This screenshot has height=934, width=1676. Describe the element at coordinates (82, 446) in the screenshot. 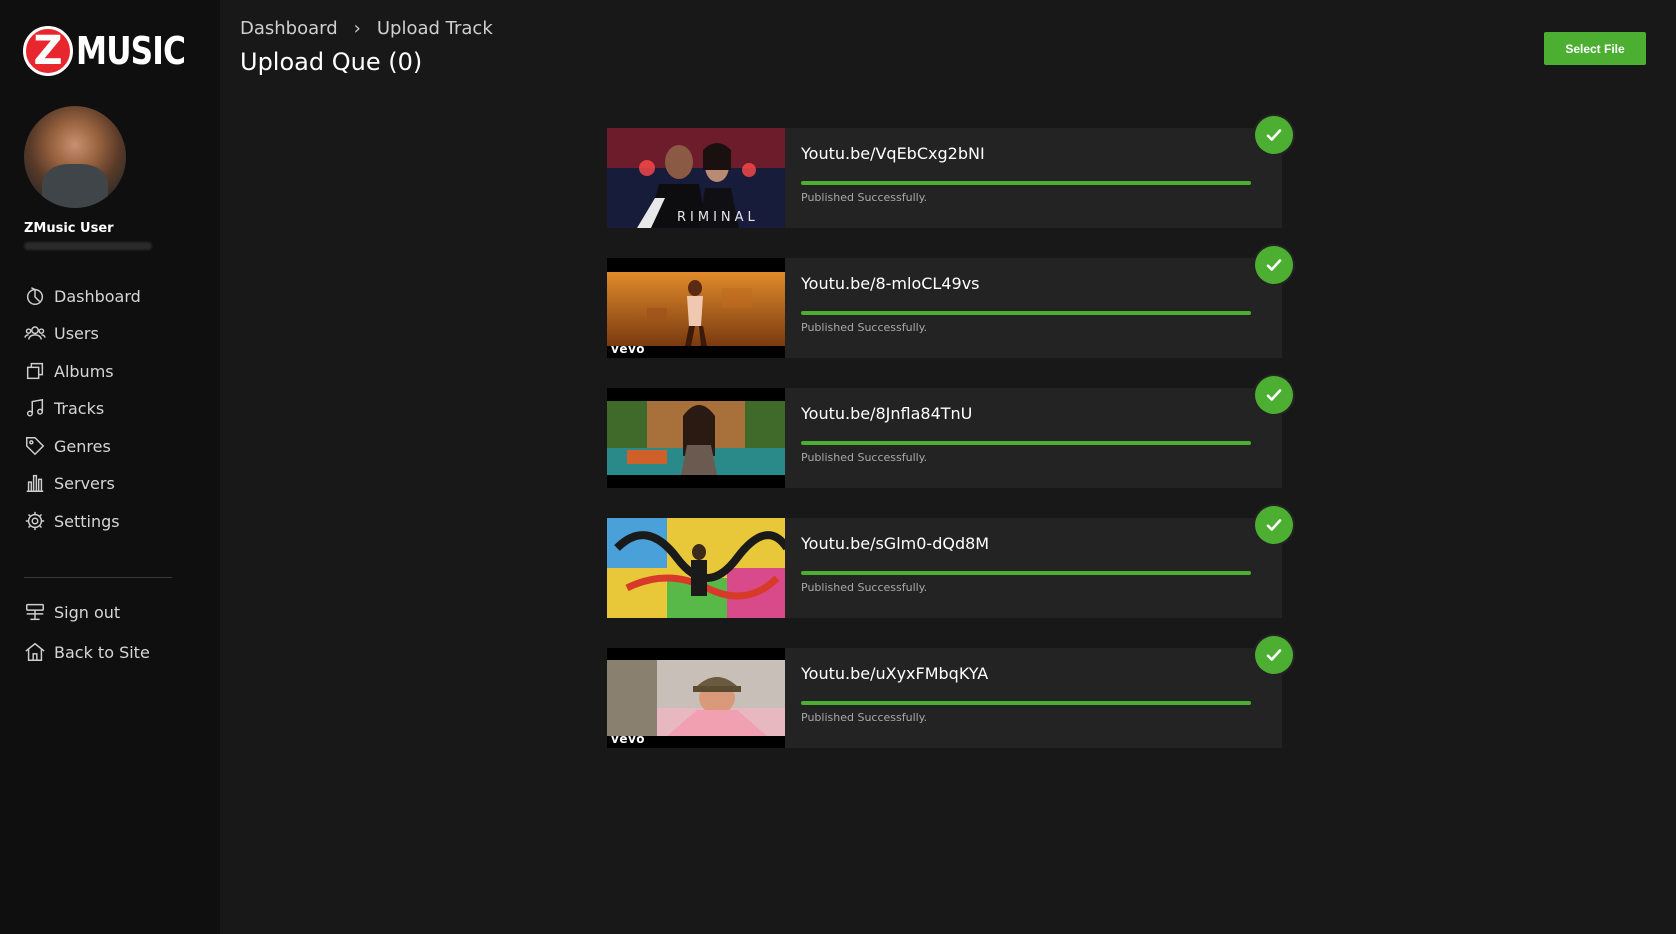

I see `sidebar-item-label: Genres` at that location.